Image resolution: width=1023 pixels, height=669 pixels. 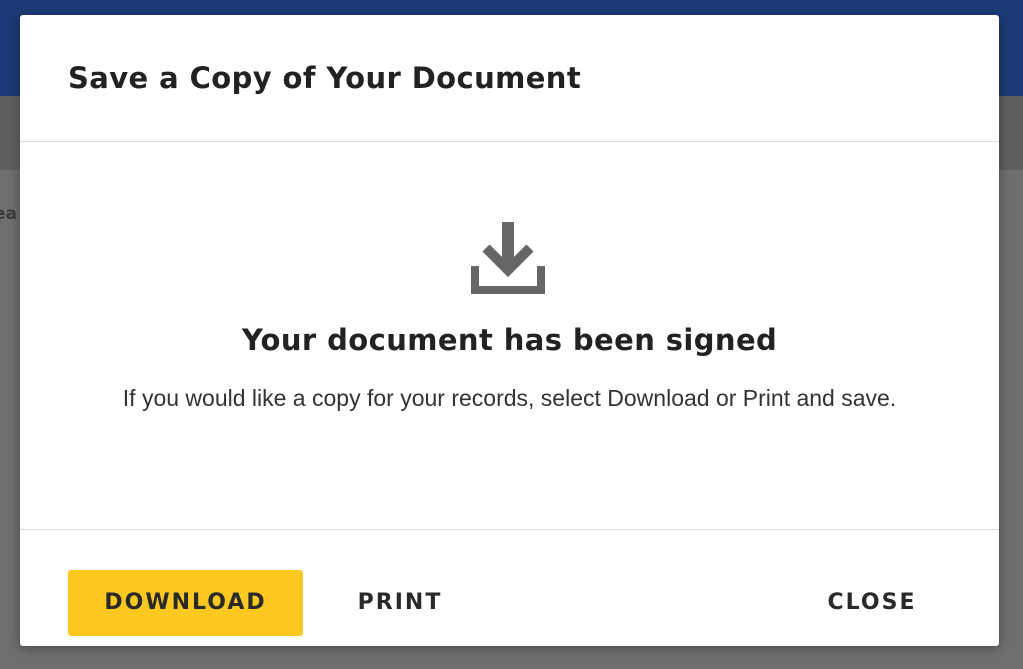 I want to click on signed-heading: Your document has been signed, so click(x=509, y=340).